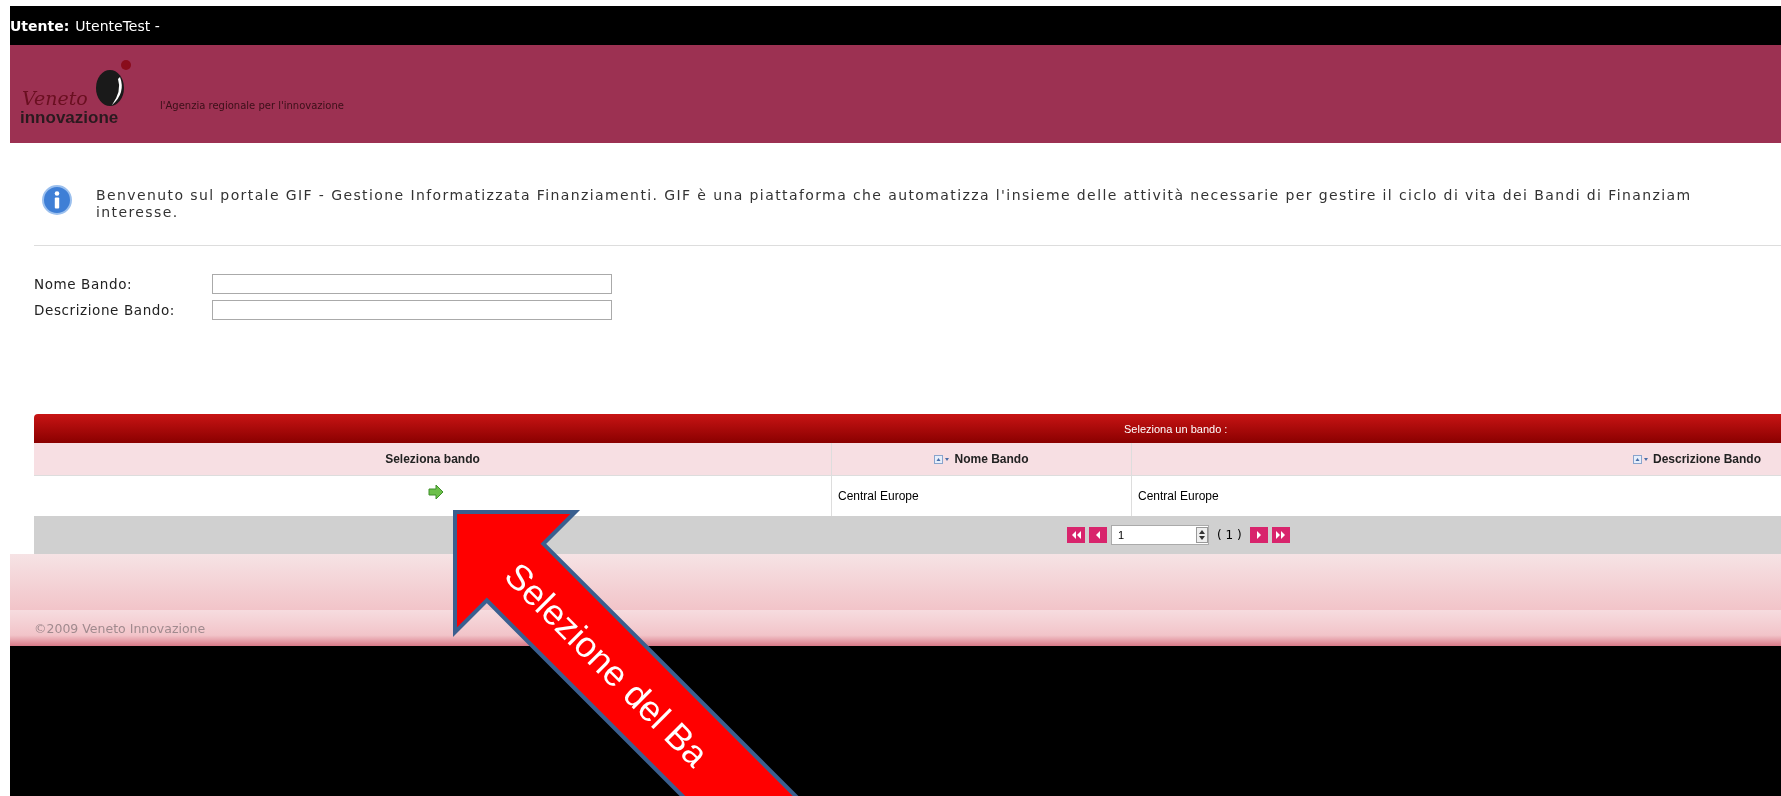 Image resolution: width=1781 pixels, height=796 pixels. I want to click on logo-word-text: innovazione, so click(69, 118).